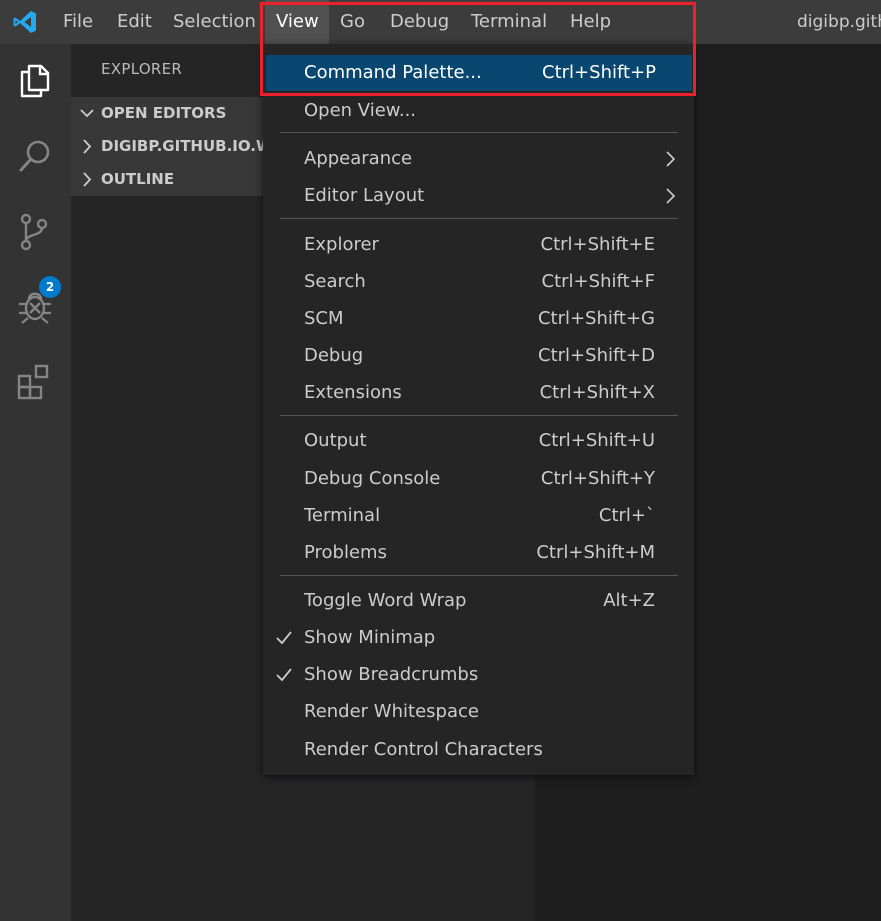  Describe the element at coordinates (134, 22) in the screenshot. I see `menu-edit: Edit` at that location.